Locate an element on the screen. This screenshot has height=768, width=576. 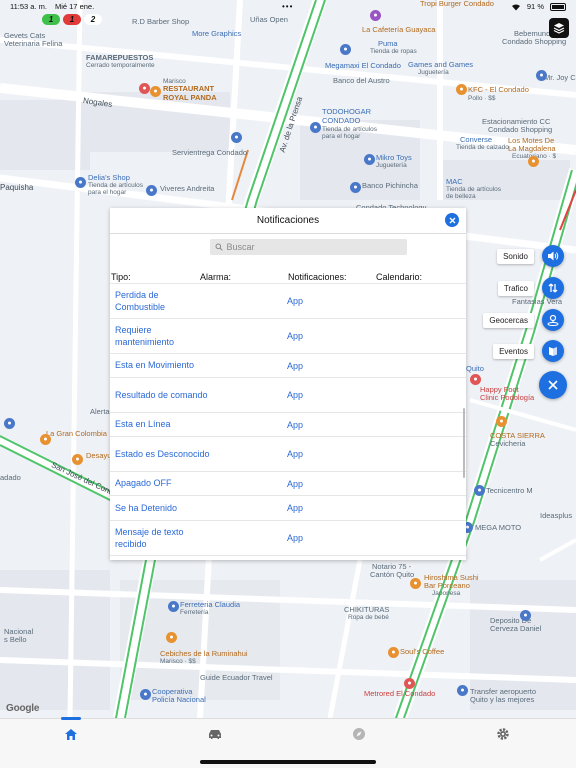
map-layers-button is located at coordinates (559, 28).